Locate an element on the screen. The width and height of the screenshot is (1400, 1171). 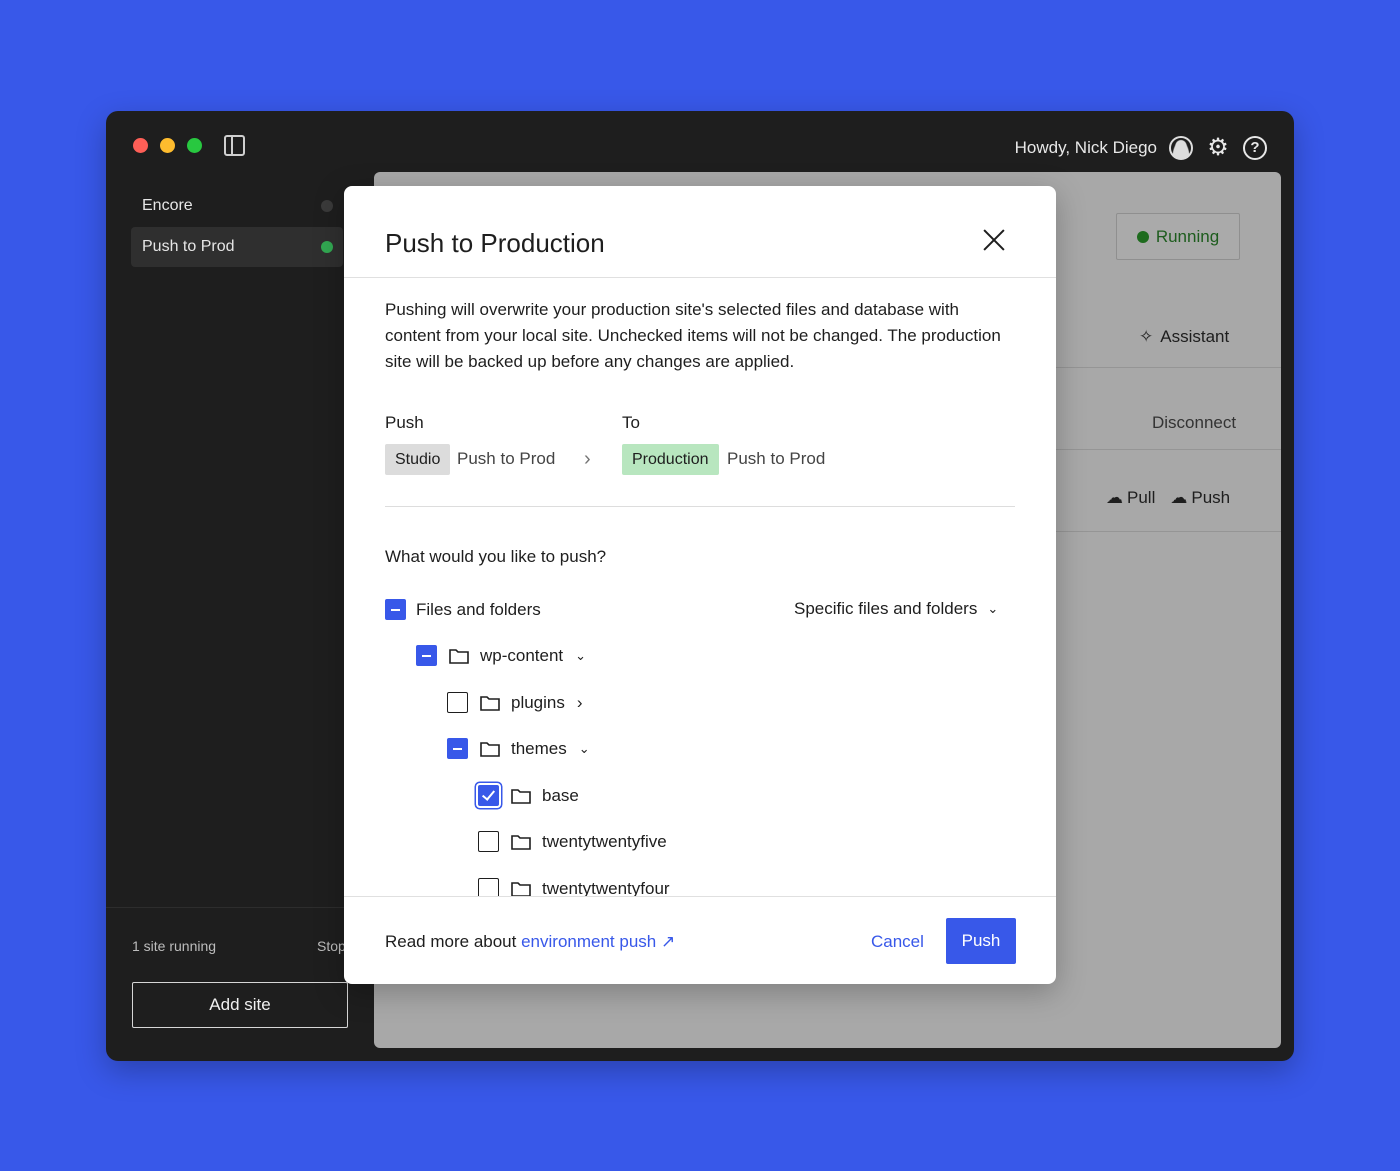
sidebar-toggle-icon is located at coordinates (234, 145).